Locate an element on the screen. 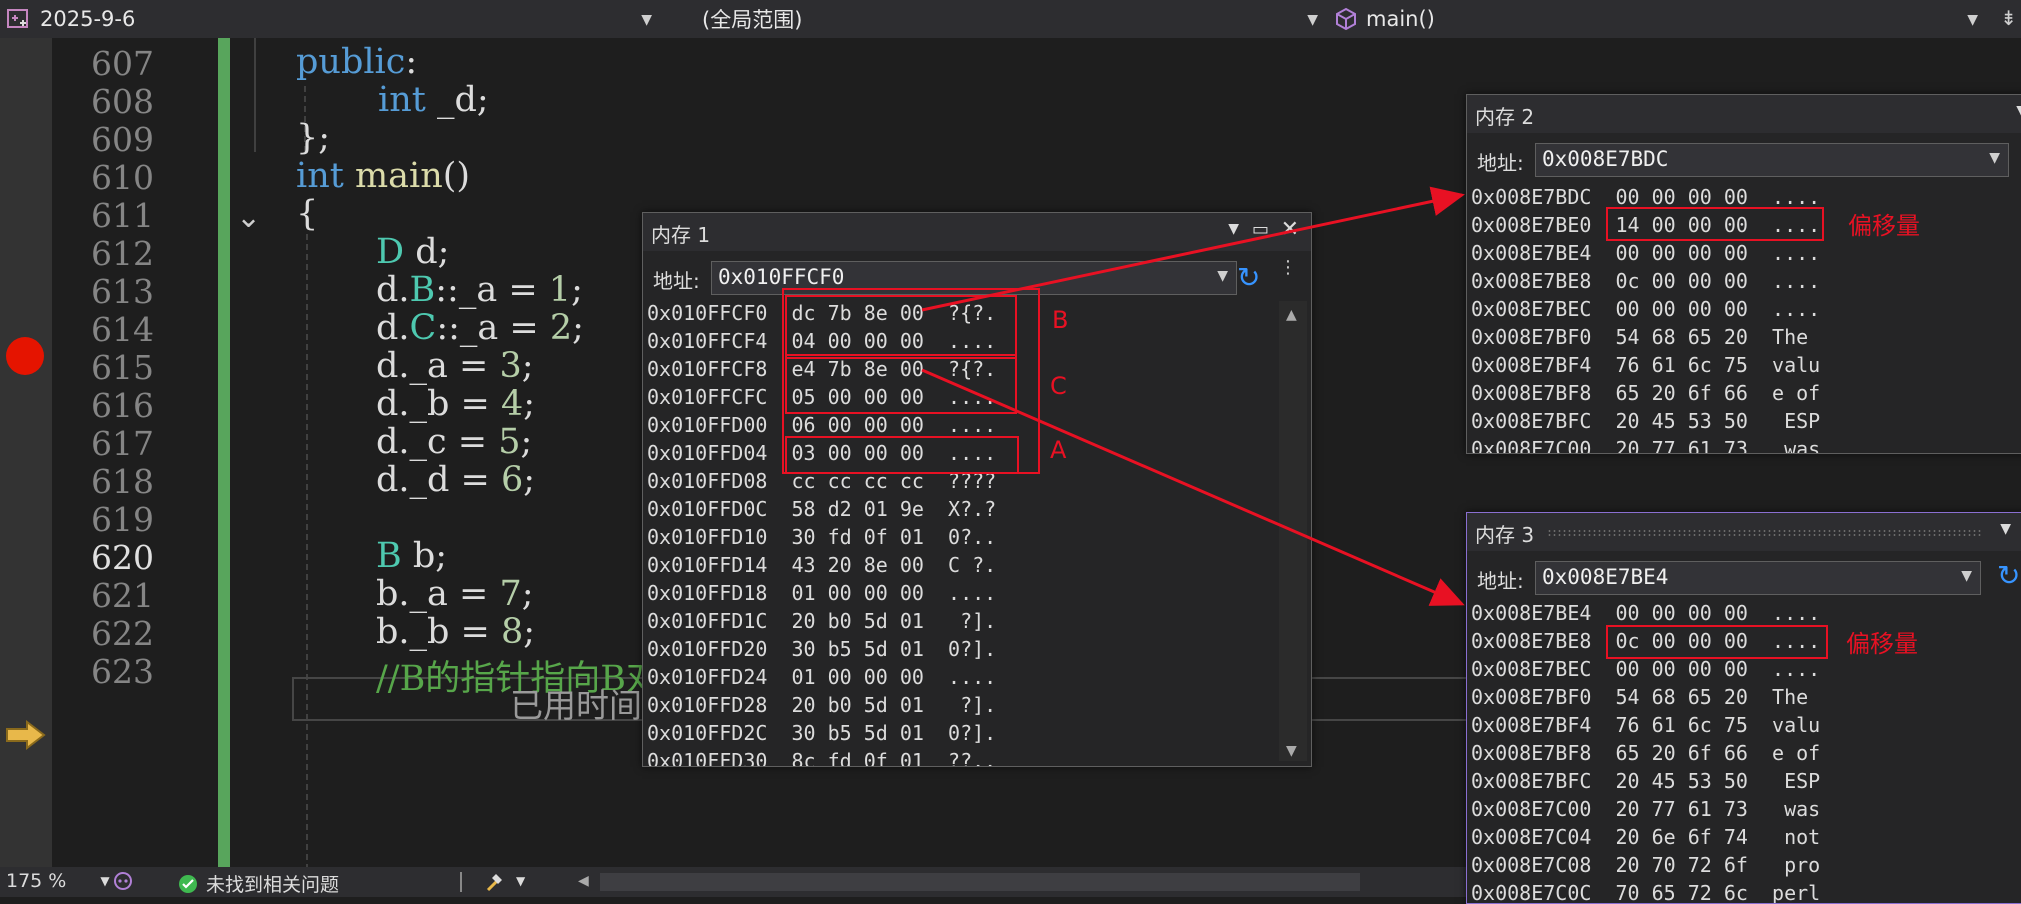 The image size is (2021, 904). annotation-arrows is located at coordinates (1193, 396).